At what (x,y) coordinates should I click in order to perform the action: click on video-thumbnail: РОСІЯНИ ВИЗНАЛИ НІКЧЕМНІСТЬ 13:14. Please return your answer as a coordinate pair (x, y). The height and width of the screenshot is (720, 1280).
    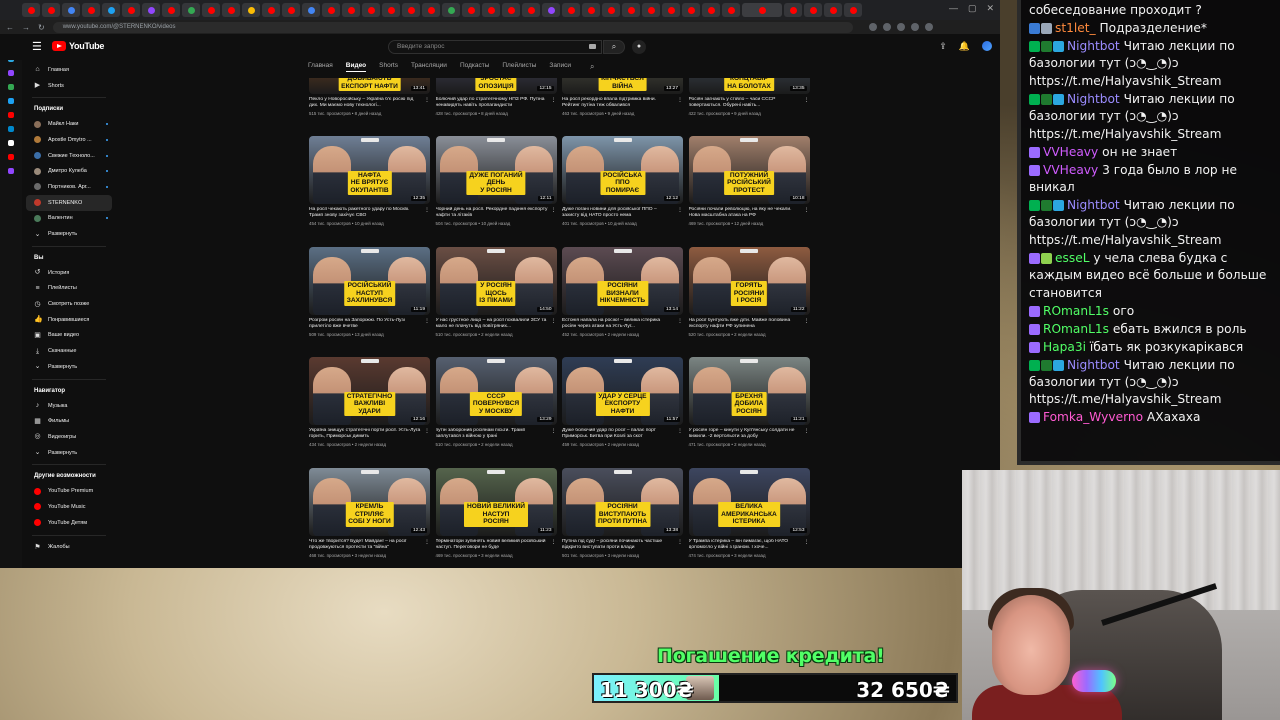
    Looking at the image, I should click on (622, 280).